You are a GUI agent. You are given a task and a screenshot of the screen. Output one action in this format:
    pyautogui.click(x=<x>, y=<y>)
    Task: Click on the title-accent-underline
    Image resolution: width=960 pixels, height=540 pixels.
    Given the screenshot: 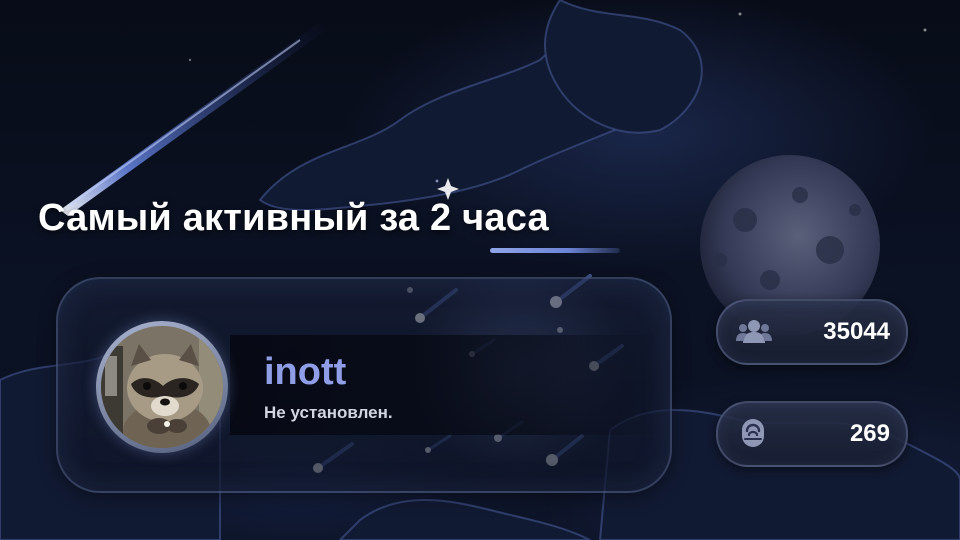 What is the action you would take?
    pyautogui.click(x=555, y=250)
    